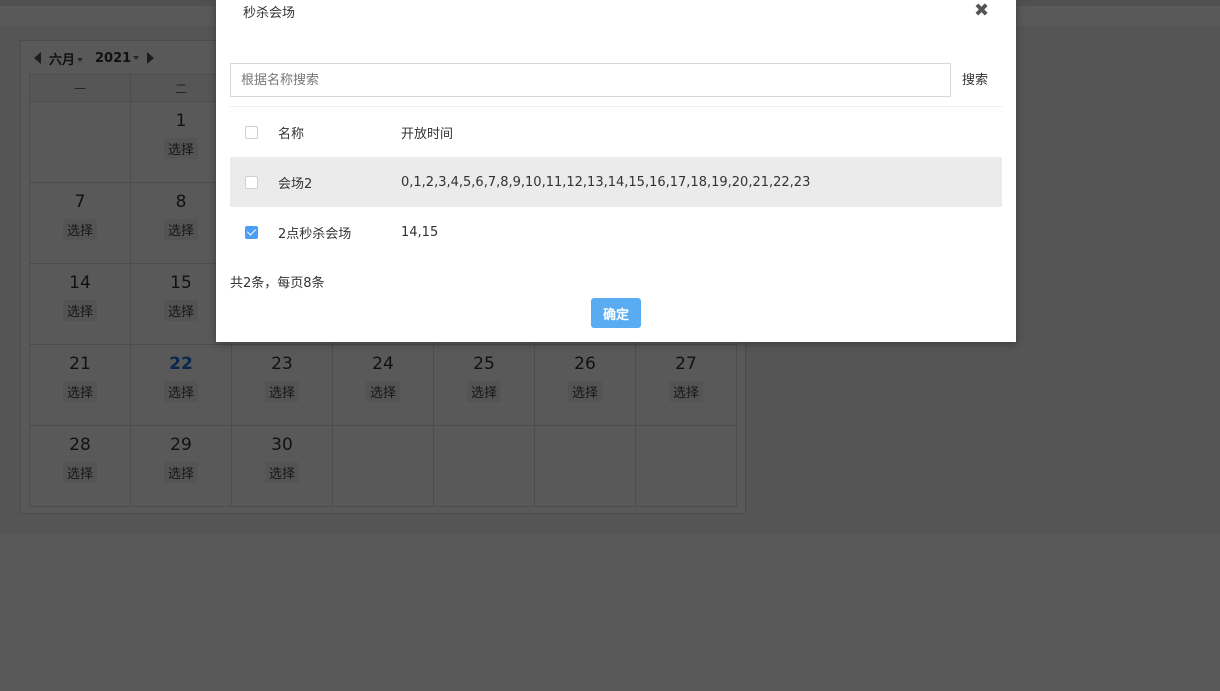 The width and height of the screenshot is (1220, 691). What do you see at coordinates (251, 132) in the screenshot?
I see `select-all-checkbox` at bounding box center [251, 132].